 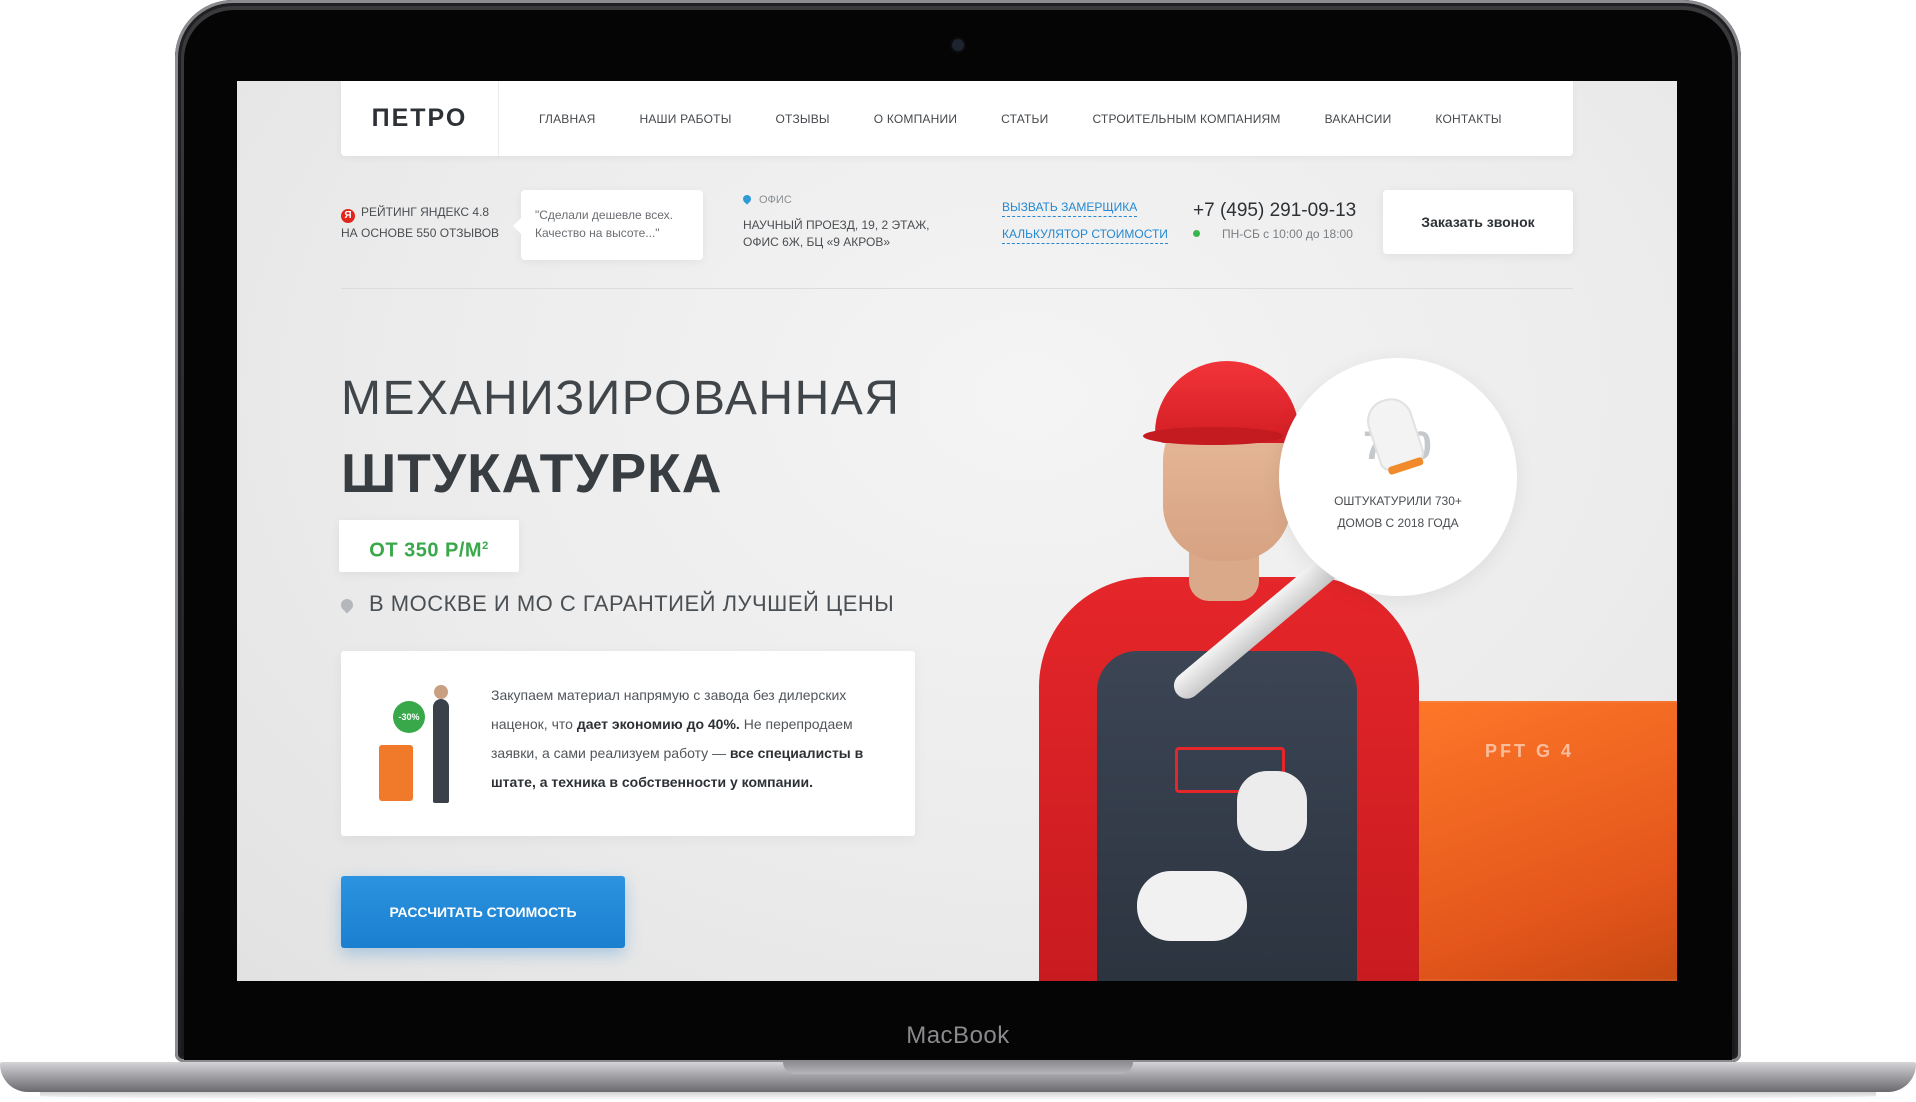 What do you see at coordinates (958, 45) in the screenshot?
I see `camera-icon` at bounding box center [958, 45].